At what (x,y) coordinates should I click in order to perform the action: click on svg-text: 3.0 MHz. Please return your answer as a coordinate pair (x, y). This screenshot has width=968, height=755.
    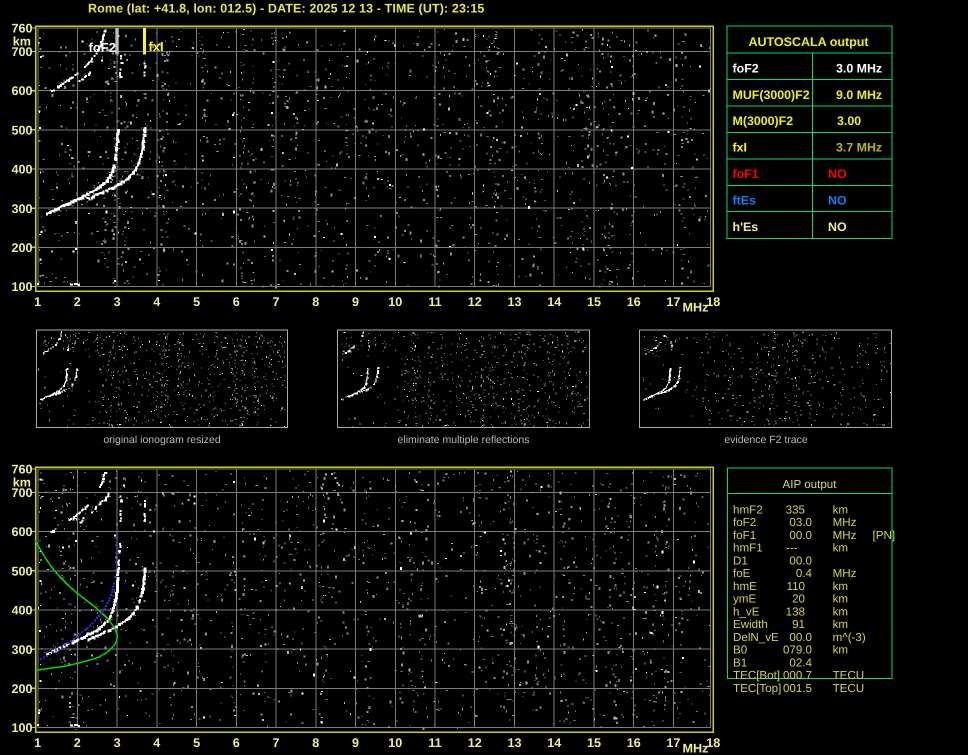
    Looking at the image, I should click on (859, 68).